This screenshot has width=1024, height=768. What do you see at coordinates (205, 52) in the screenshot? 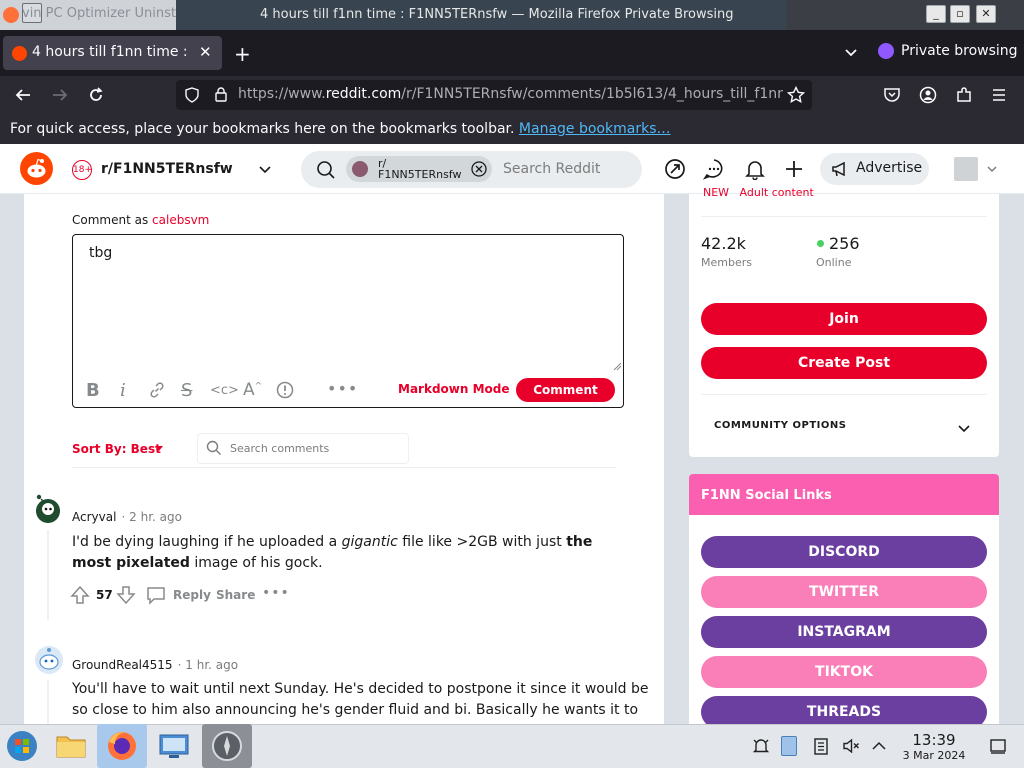
I see `close-tab-icon: ✕` at bounding box center [205, 52].